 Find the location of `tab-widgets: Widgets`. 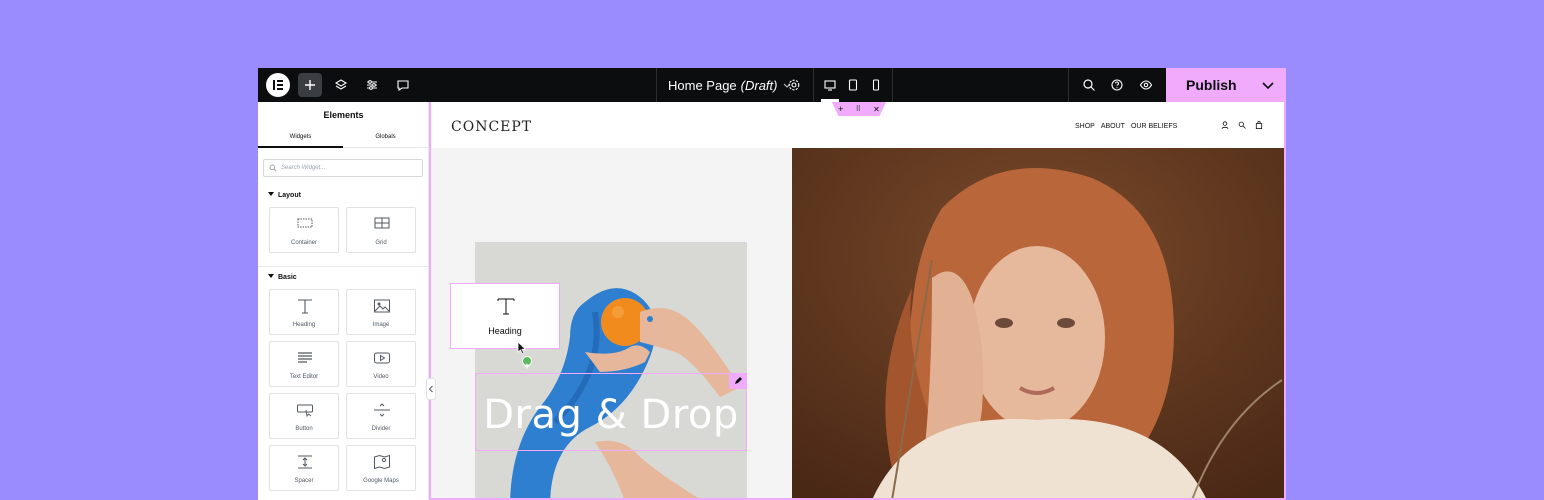

tab-widgets: Widgets is located at coordinates (300, 138).